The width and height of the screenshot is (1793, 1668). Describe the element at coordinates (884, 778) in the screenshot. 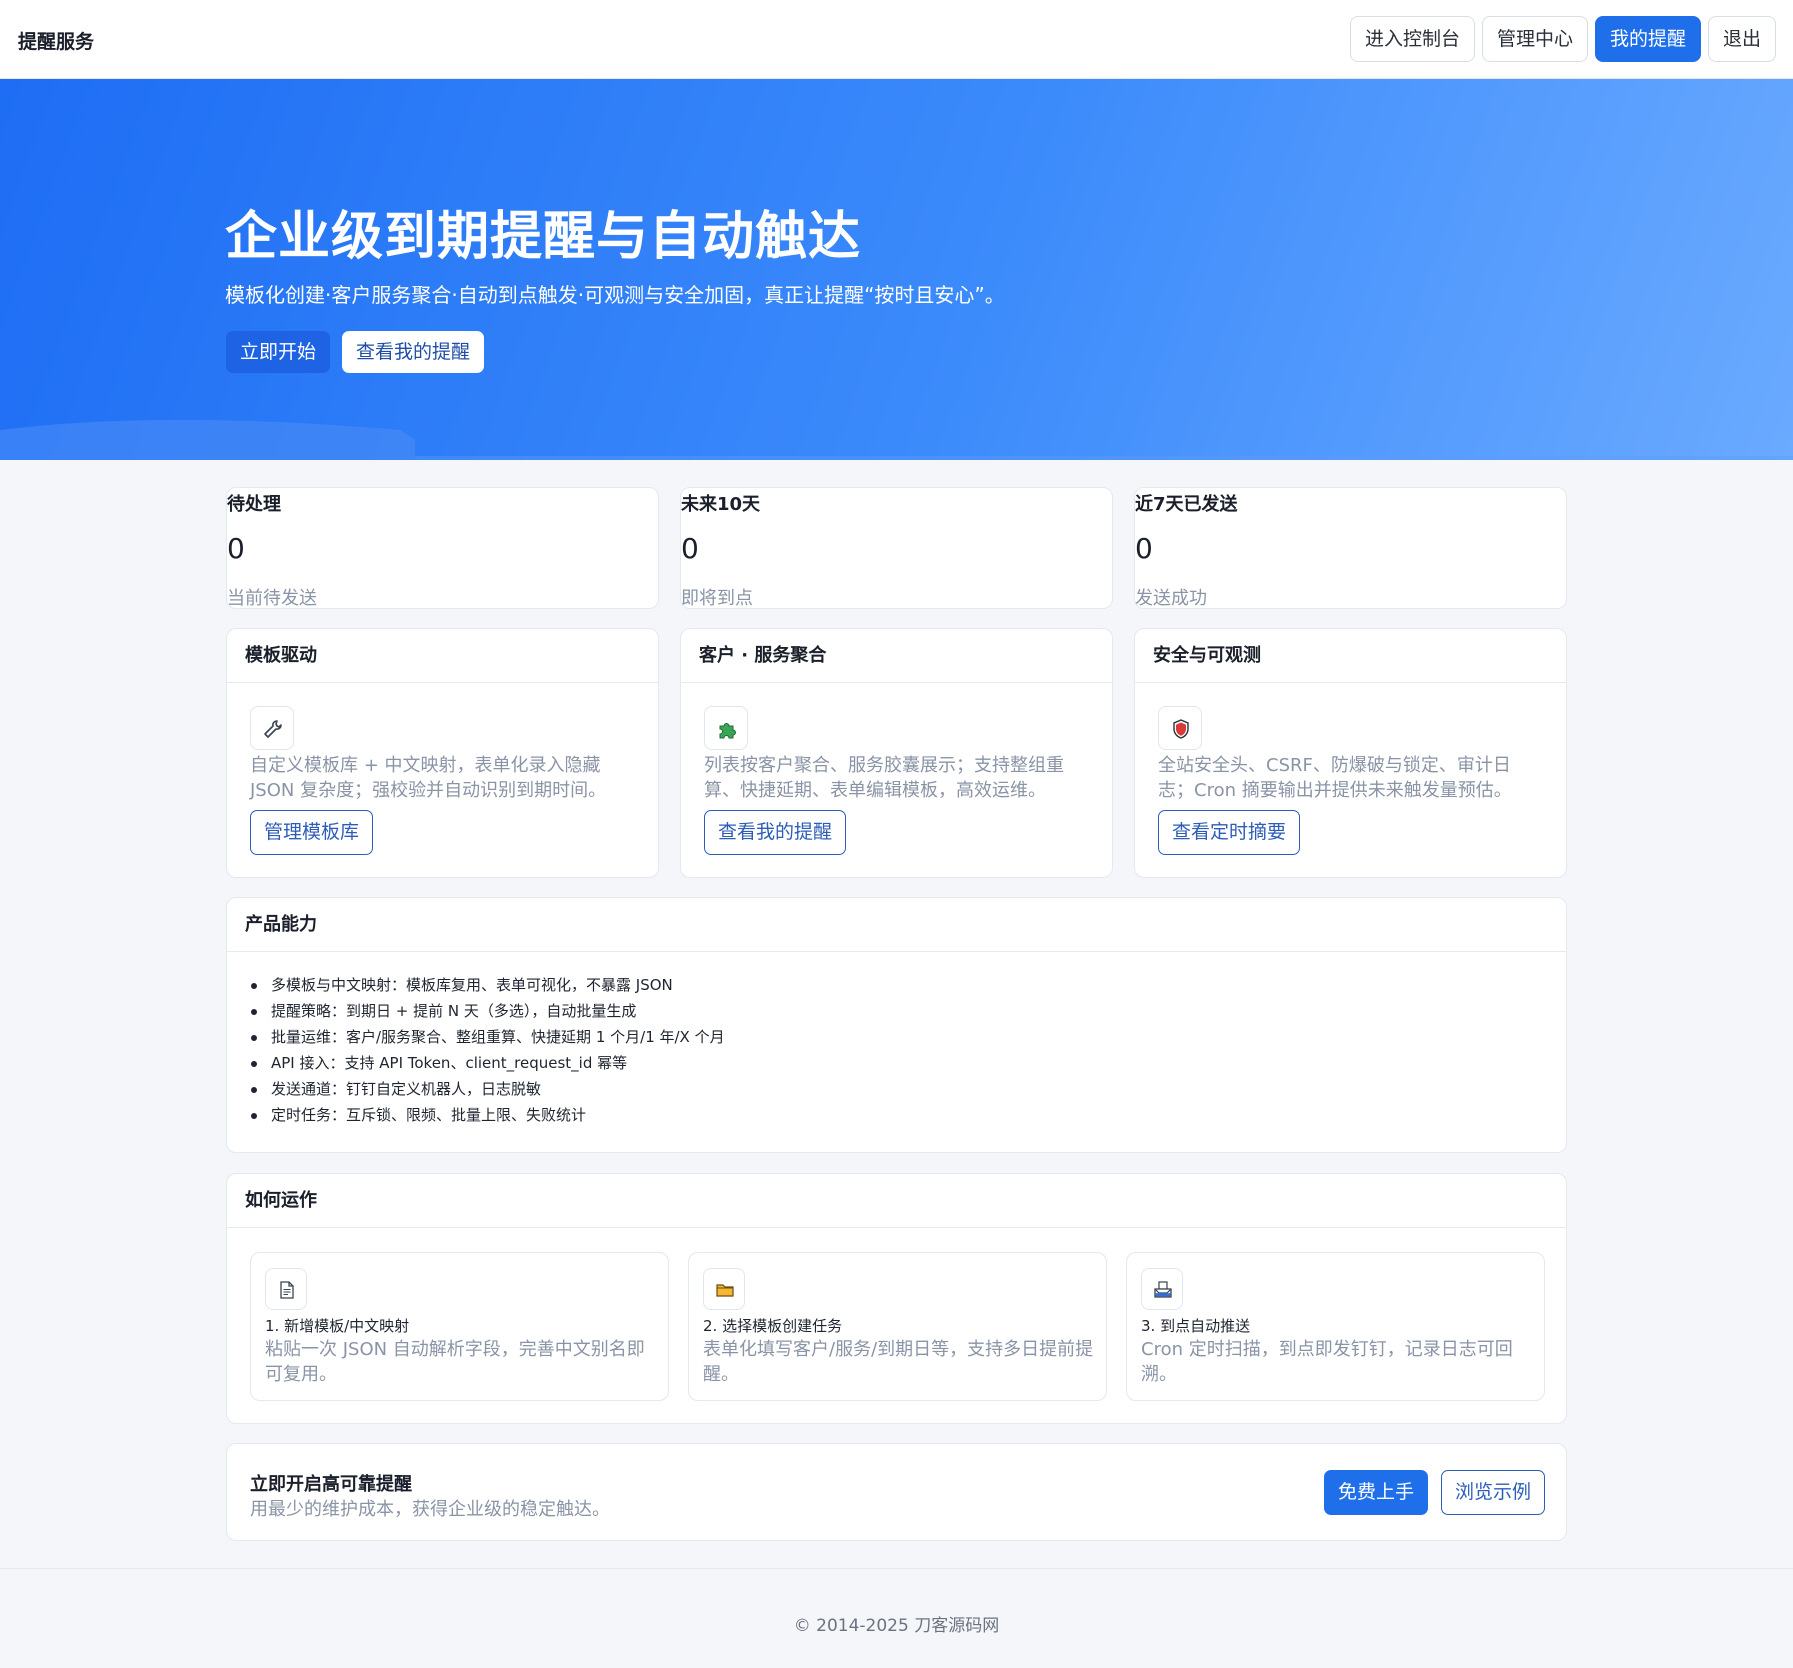

I see `feature-description: 列表按客户聚合、服务胶囊展示；支持整组重算、快捷延期、表单编辑模板，高效运维。` at that location.